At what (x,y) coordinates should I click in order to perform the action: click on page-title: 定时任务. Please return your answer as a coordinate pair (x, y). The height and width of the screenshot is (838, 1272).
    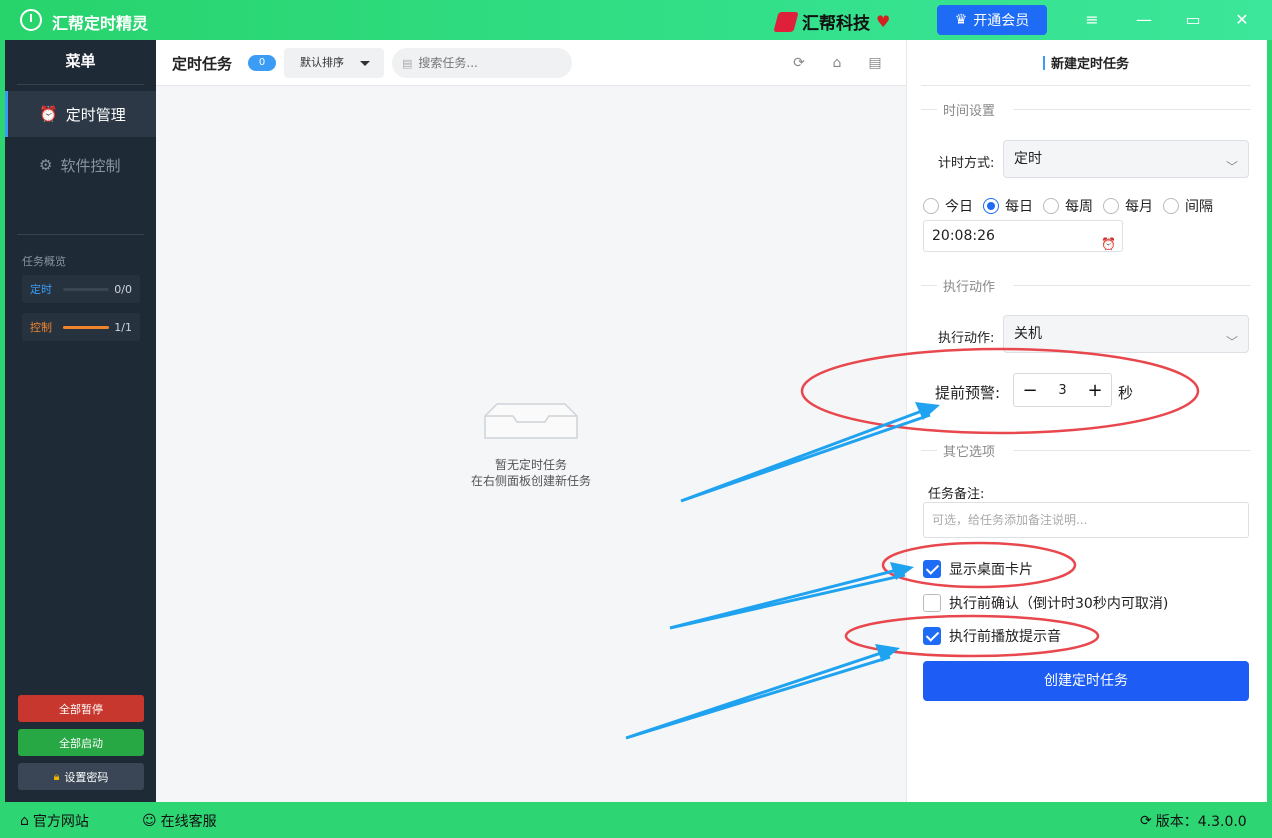
    Looking at the image, I should click on (202, 64).